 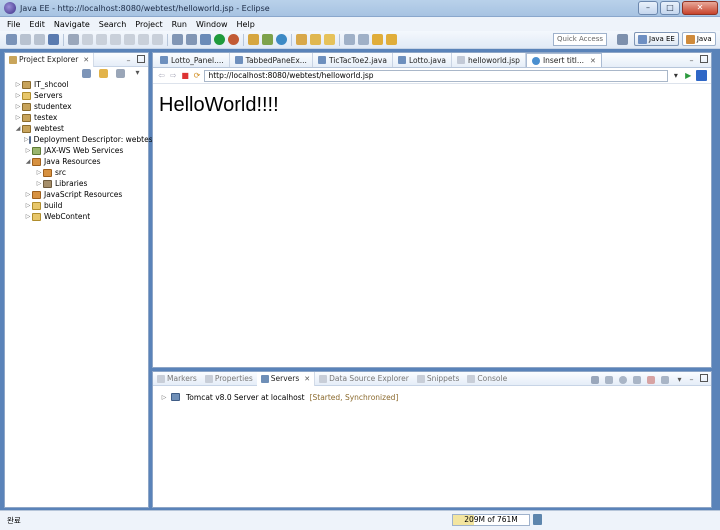 What do you see at coordinates (161, 75) in the screenshot?
I see `back-icon: ⇦` at bounding box center [161, 75].